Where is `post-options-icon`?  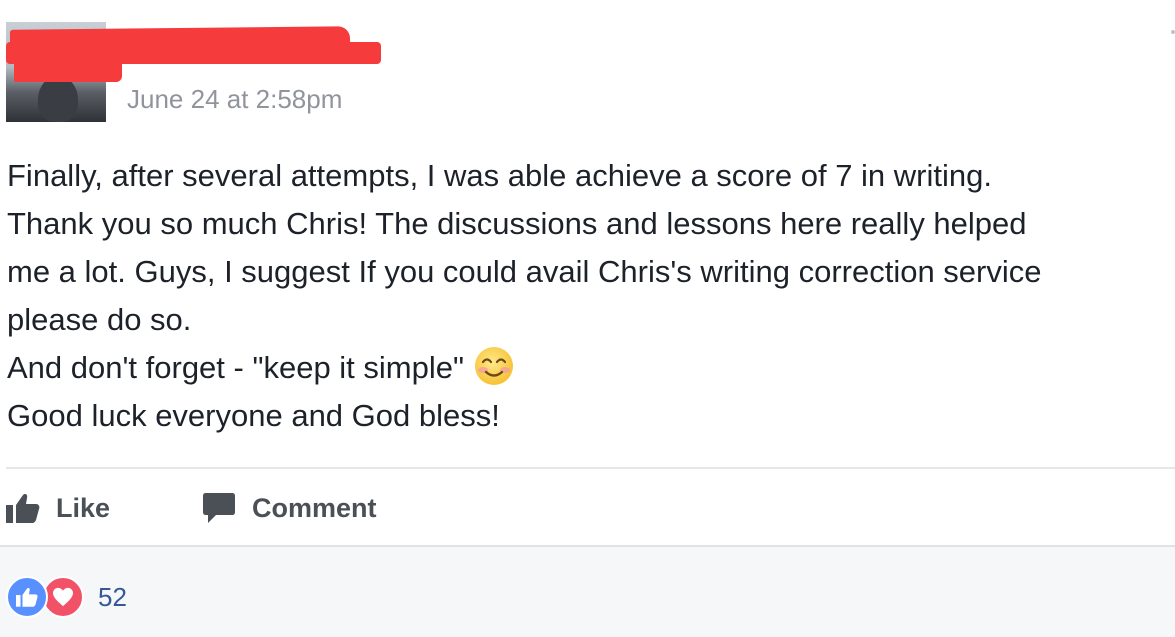 post-options-icon is located at coordinates (1173, 32).